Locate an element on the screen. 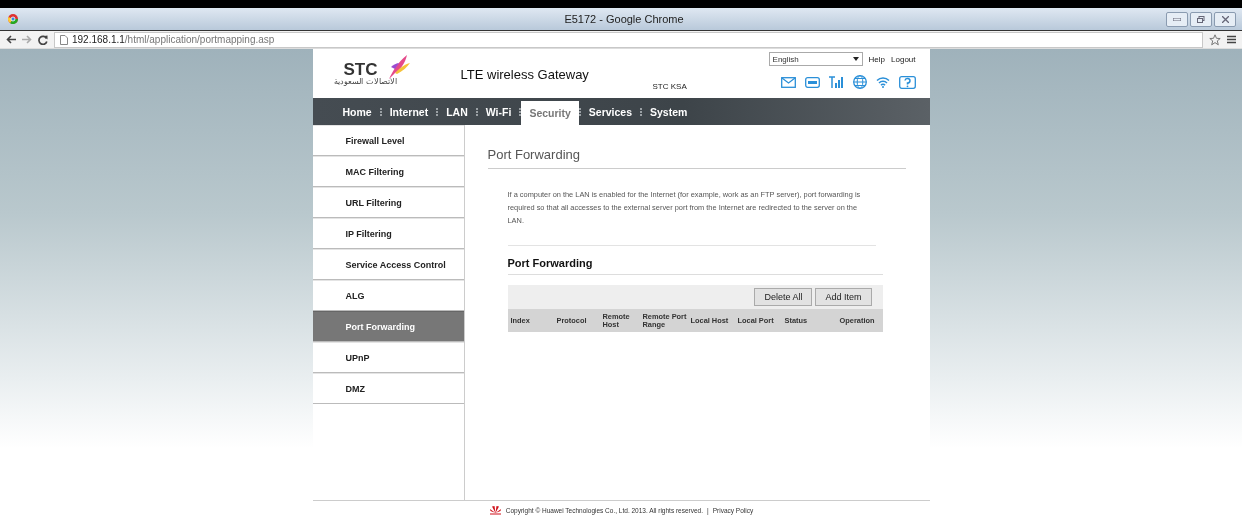  sidebar-item: IP Filtering is located at coordinates (388, 233).